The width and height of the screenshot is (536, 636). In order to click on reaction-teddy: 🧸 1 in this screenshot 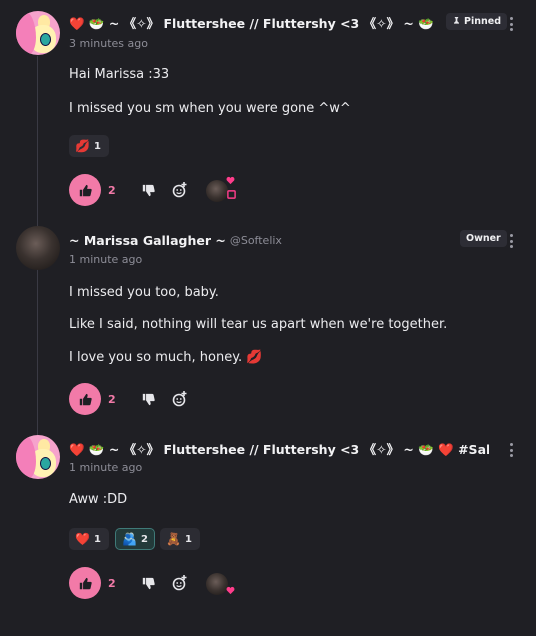, I will do `click(180, 539)`.